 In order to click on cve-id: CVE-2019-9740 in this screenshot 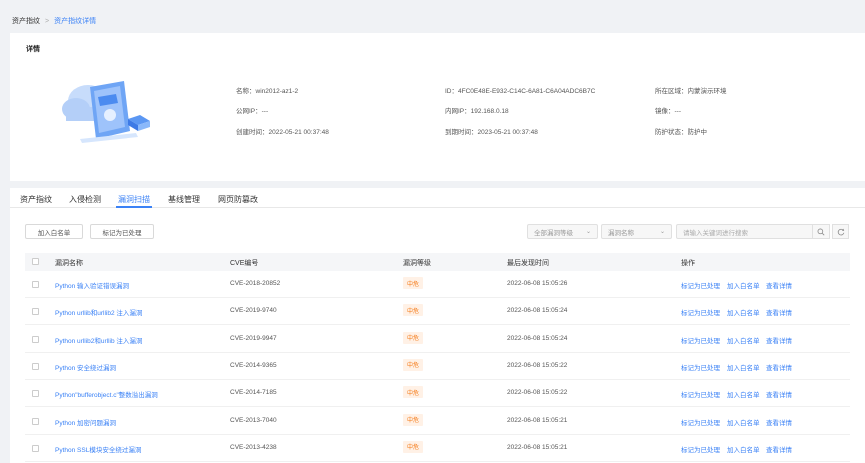, I will do `click(253, 311)`.